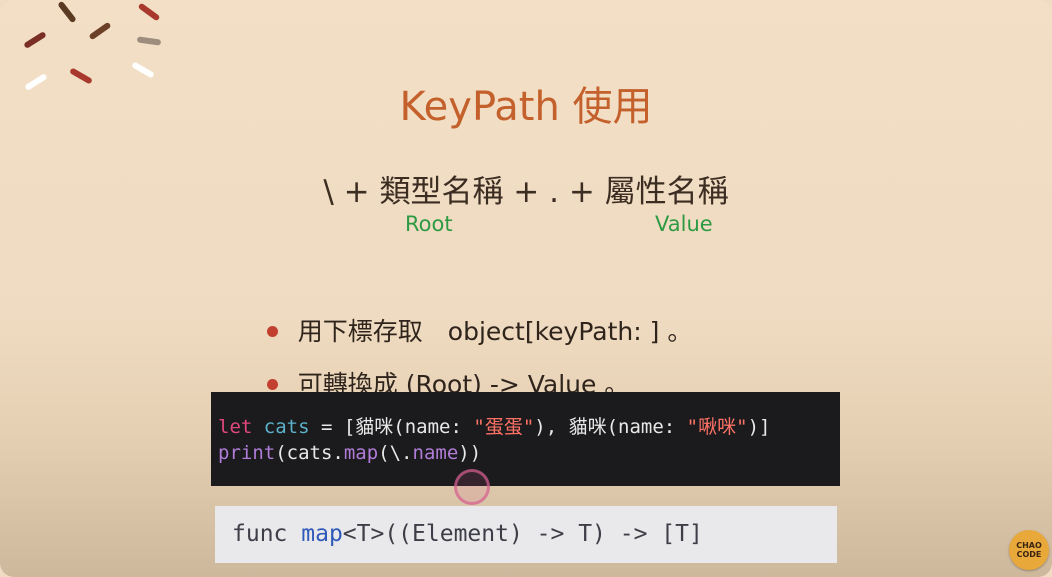 This screenshot has height=577, width=1052. What do you see at coordinates (286, 427) in the screenshot?
I see `code-variable: cats` at bounding box center [286, 427].